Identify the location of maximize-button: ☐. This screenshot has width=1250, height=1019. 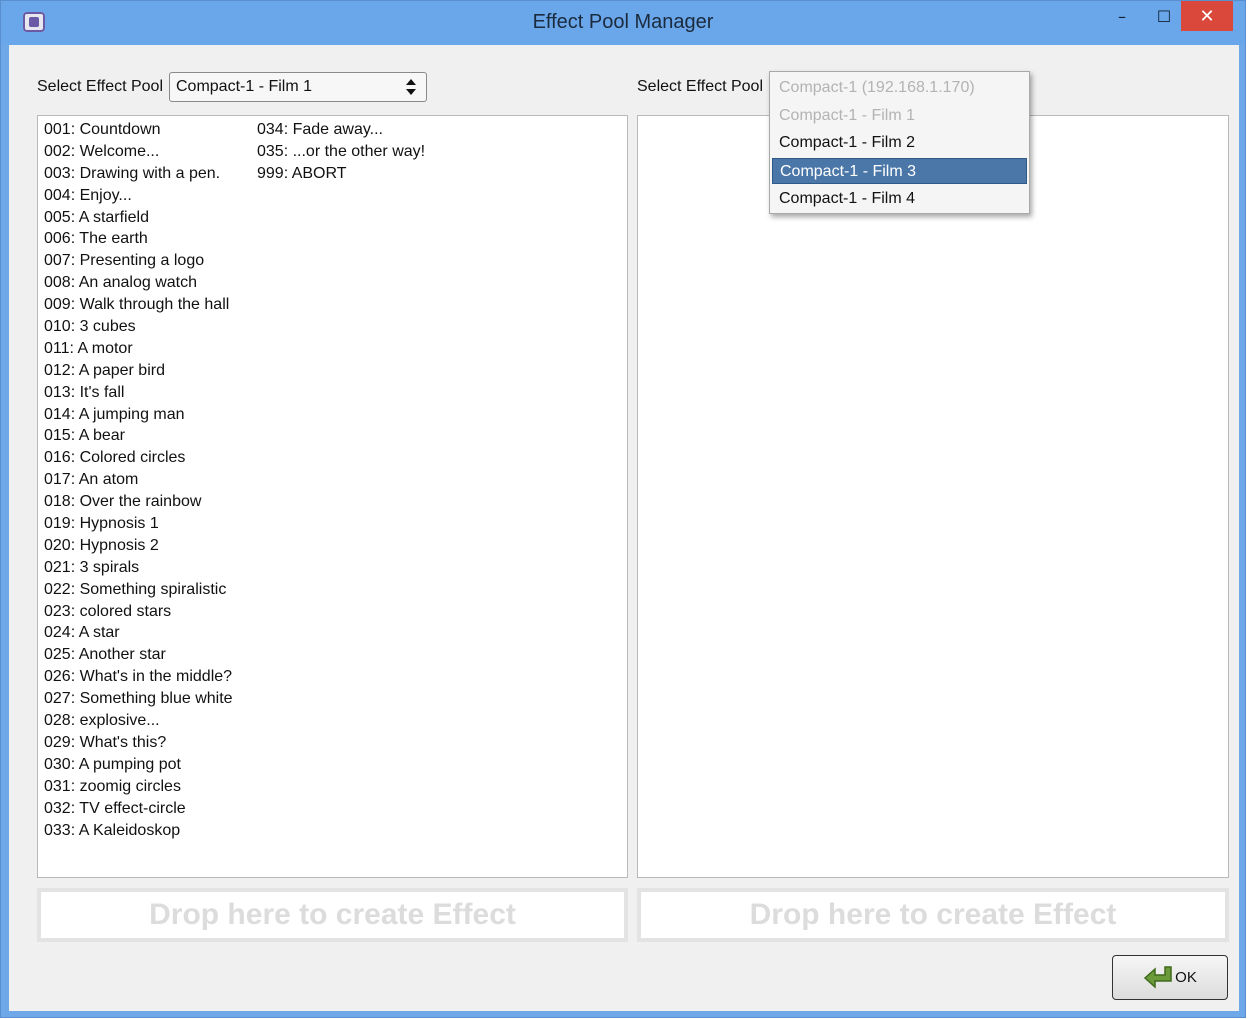
(1164, 16).